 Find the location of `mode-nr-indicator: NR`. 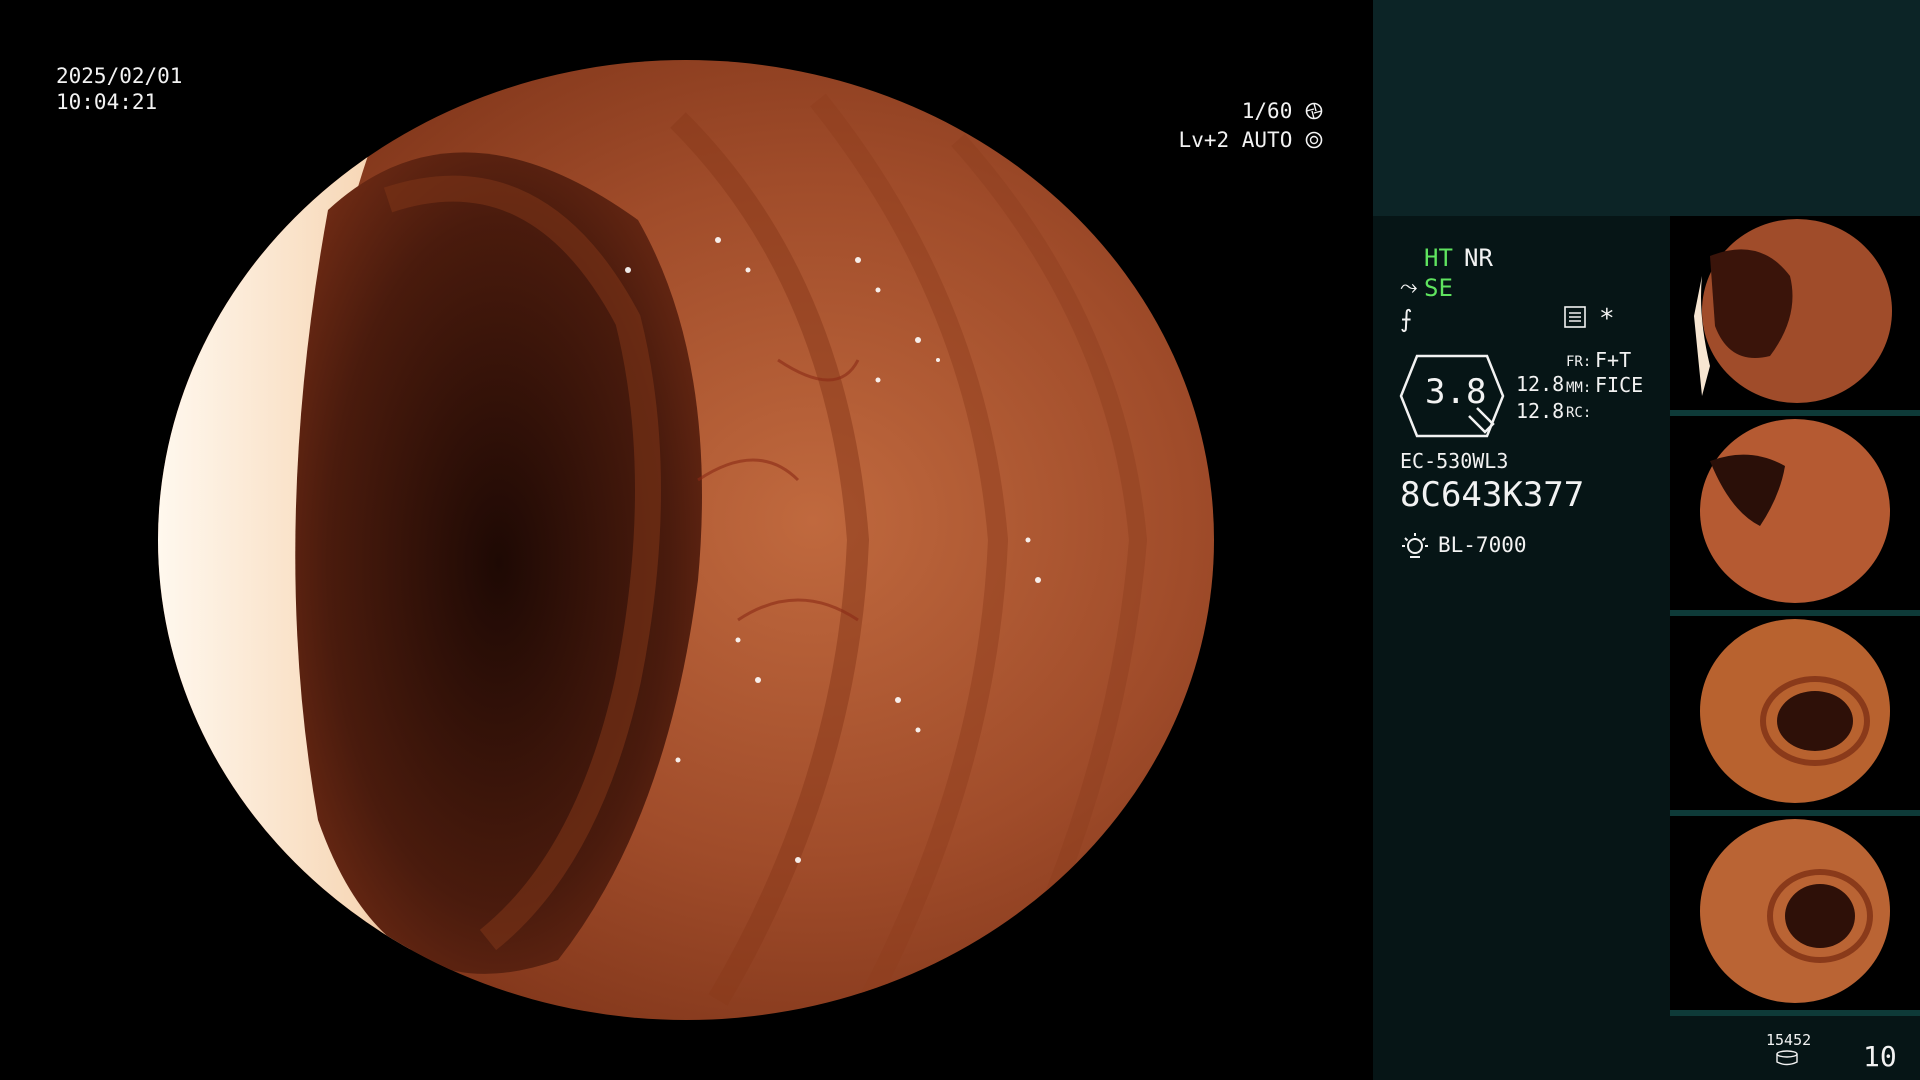

mode-nr-indicator: NR is located at coordinates (1478, 258).